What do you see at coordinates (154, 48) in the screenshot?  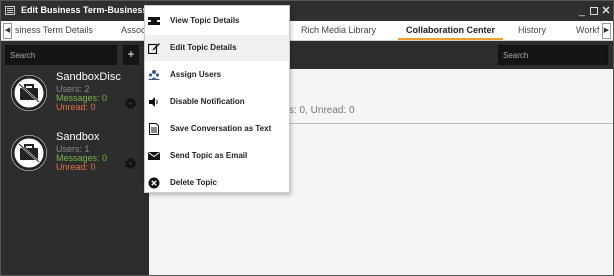 I see `edit-icon` at bounding box center [154, 48].